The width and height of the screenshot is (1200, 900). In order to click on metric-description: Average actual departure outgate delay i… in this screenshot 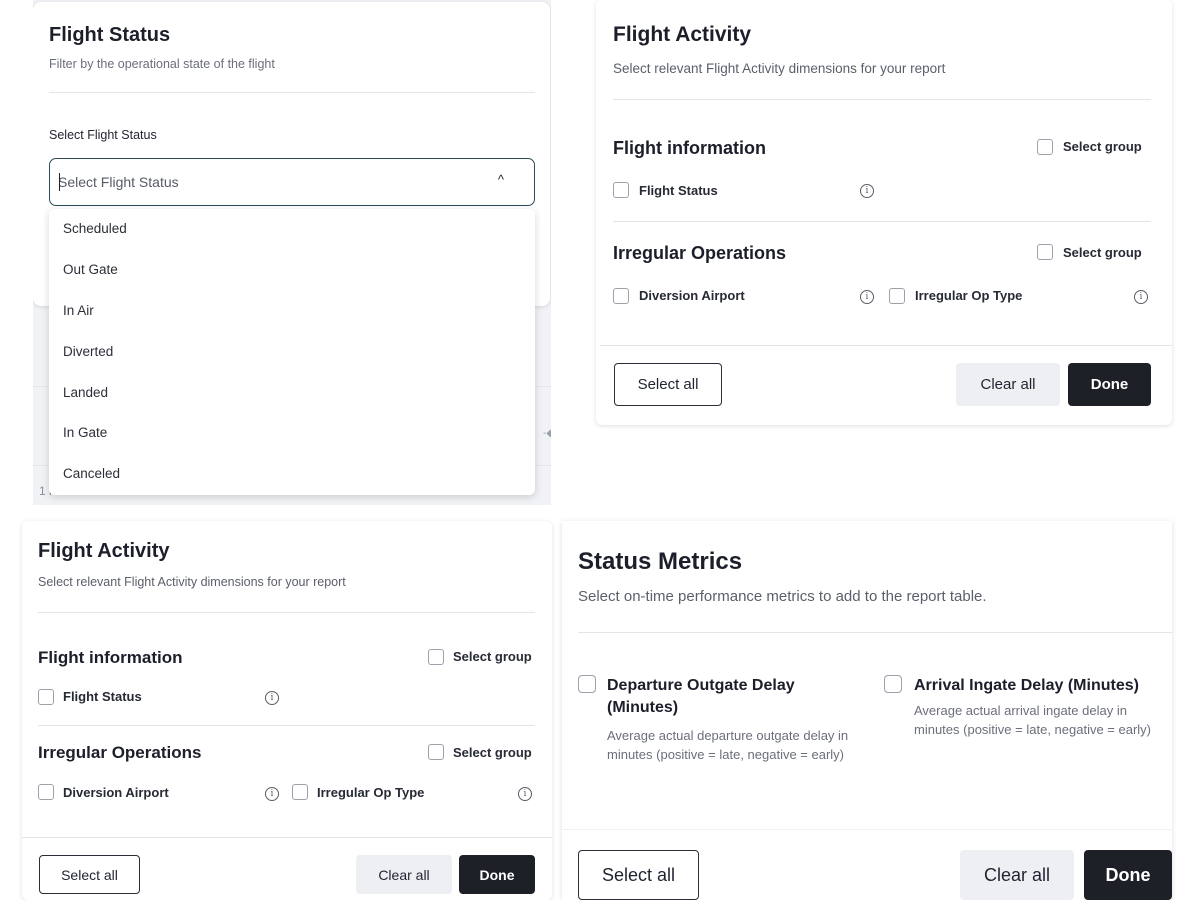, I will do `click(728, 745)`.